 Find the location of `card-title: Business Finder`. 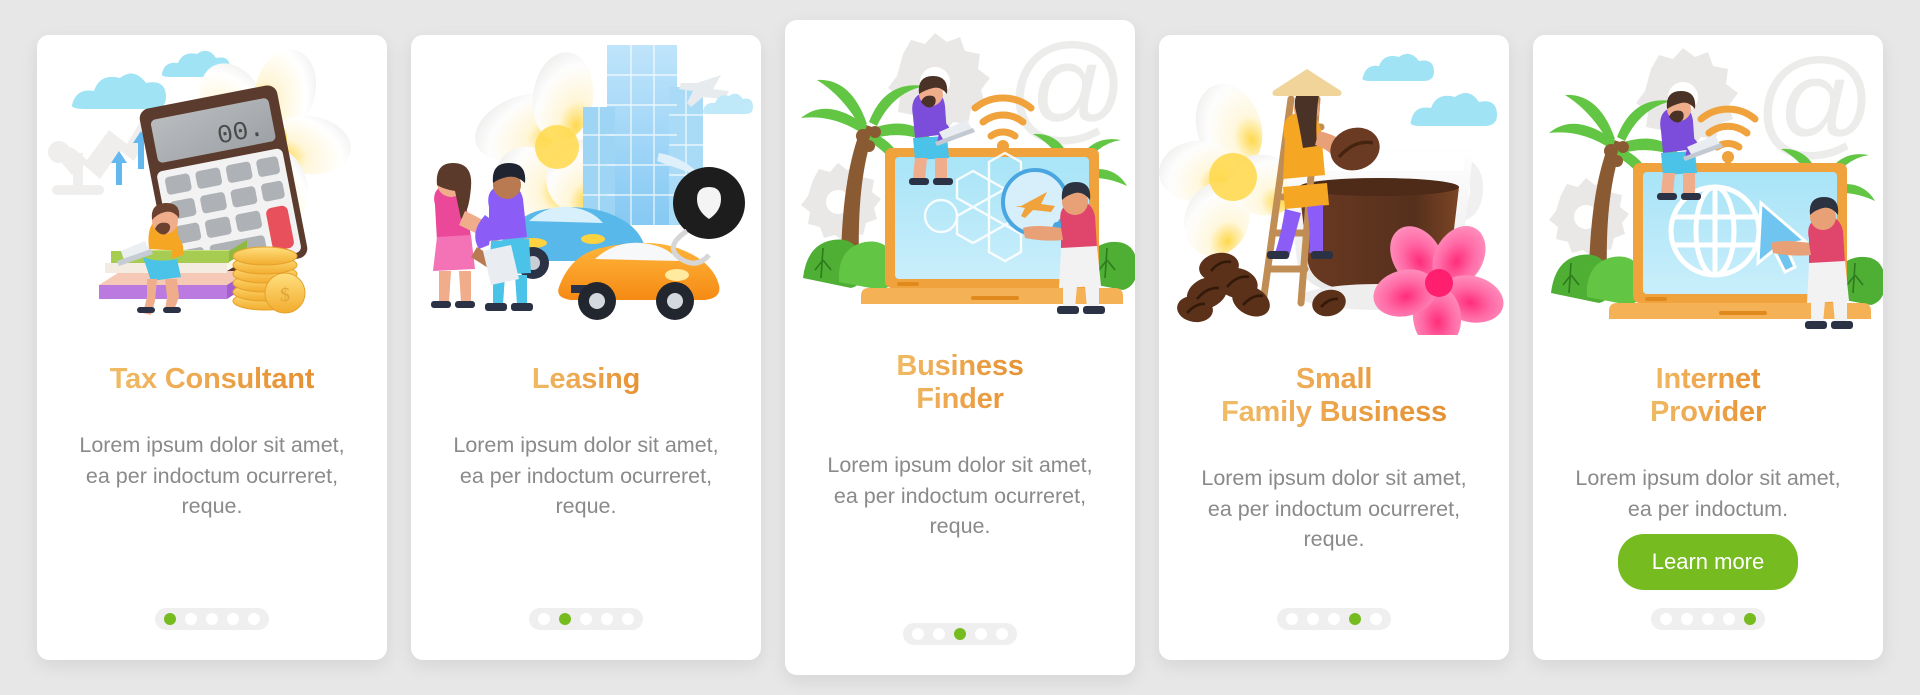

card-title: Business Finder is located at coordinates (959, 383).